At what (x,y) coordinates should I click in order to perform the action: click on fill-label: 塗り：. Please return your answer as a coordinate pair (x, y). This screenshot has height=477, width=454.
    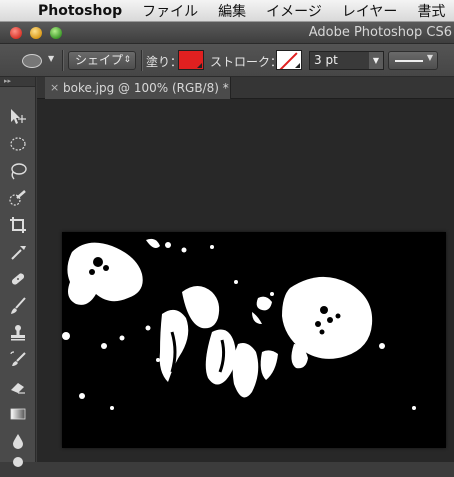
    Looking at the image, I should click on (164, 62).